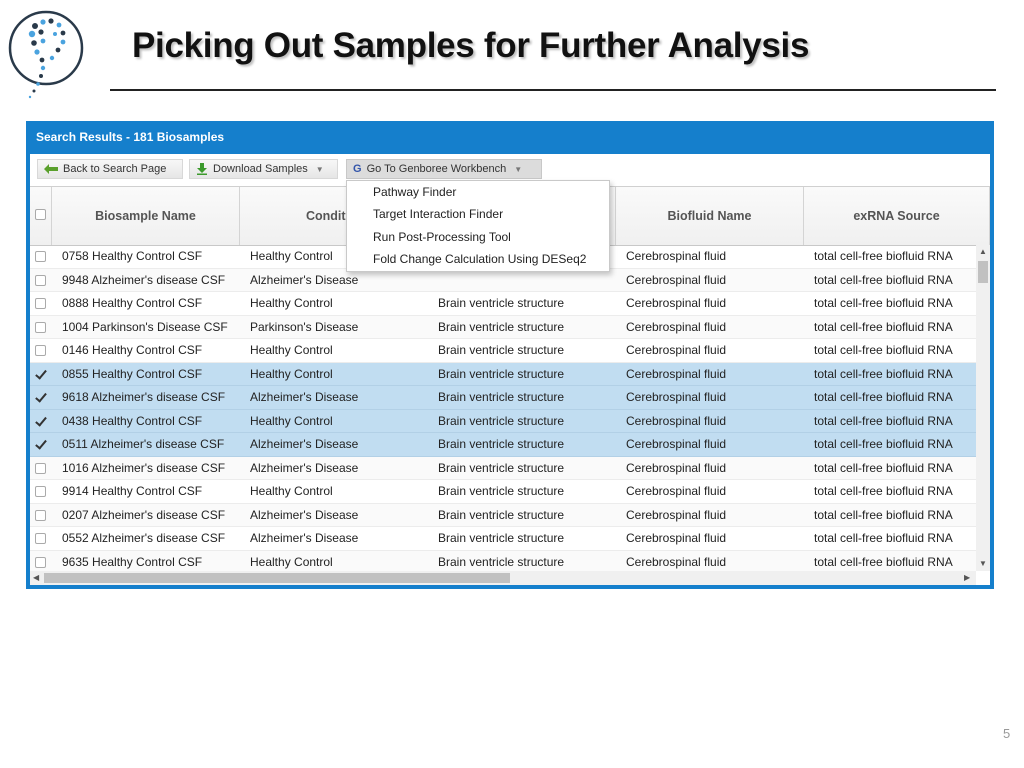 This screenshot has width=1024, height=768. Describe the element at coordinates (357, 169) in the screenshot. I see `genboree-g-icon: G` at that location.